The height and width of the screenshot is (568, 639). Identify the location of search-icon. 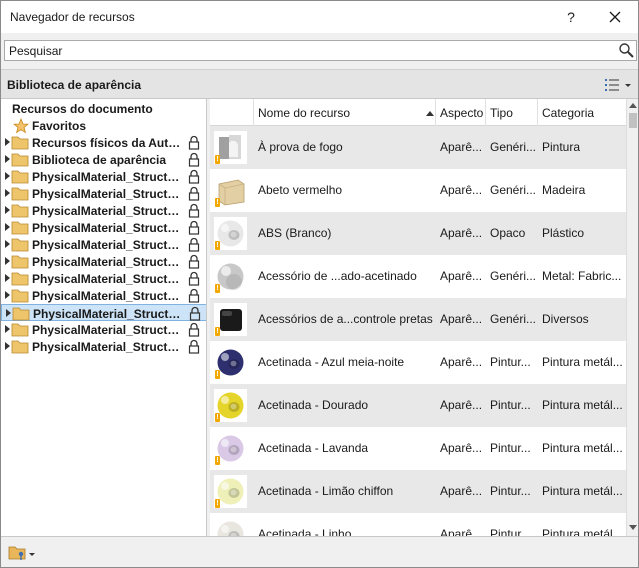
(626, 50).